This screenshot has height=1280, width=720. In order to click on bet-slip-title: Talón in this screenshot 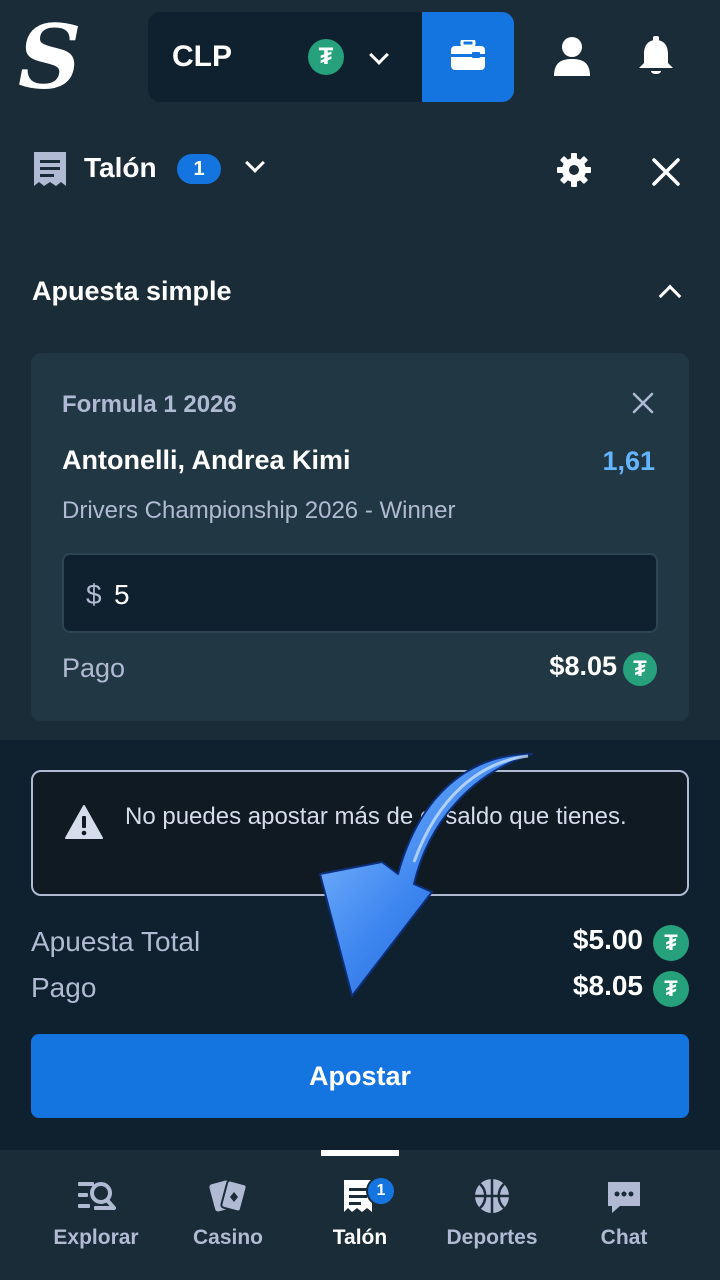, I will do `click(120, 168)`.